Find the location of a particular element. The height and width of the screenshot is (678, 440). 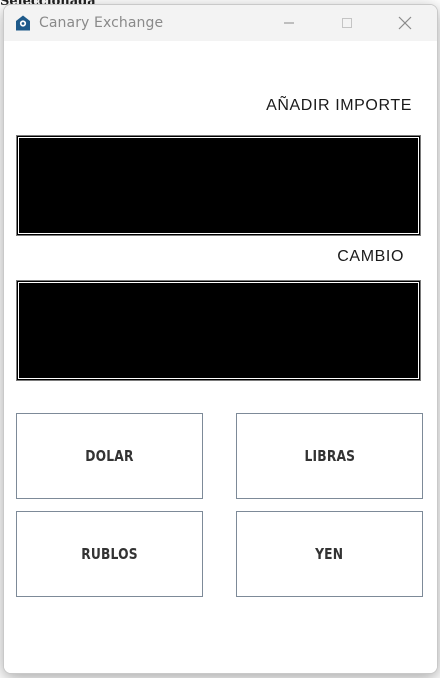

dolar-button-label: DOLAR is located at coordinates (109, 456).